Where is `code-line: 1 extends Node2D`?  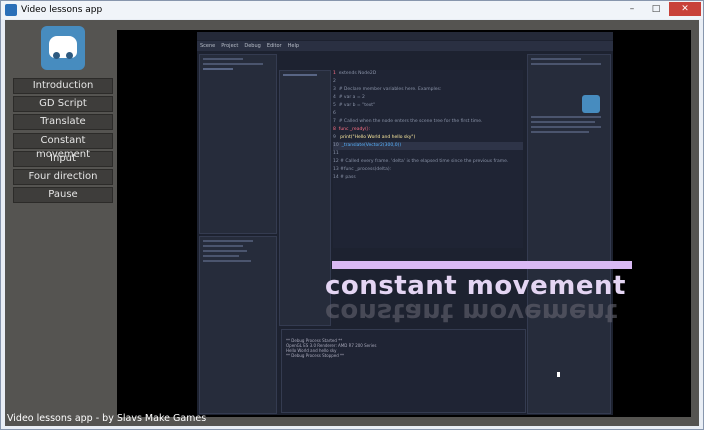
code-line: 1 extends Node2D is located at coordinates (355, 73).